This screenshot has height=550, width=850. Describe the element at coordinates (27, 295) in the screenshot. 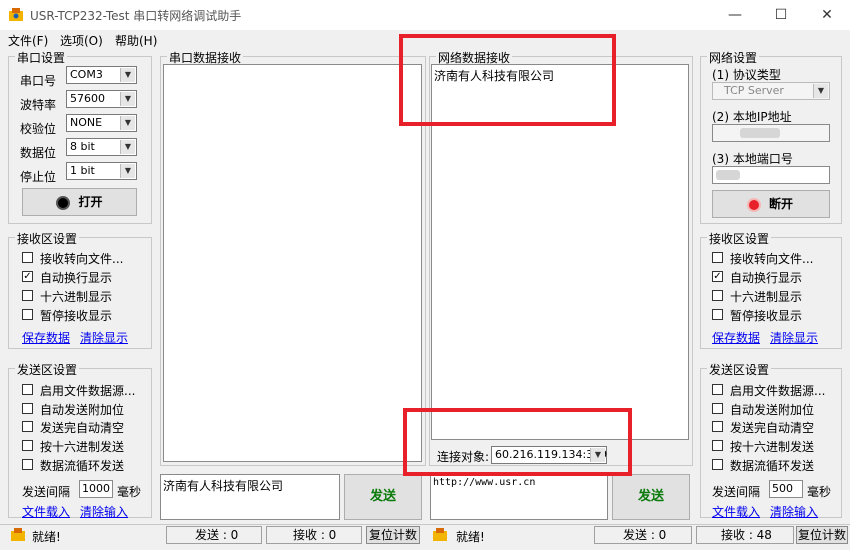

I see `left-hex-display-checkbox` at that location.